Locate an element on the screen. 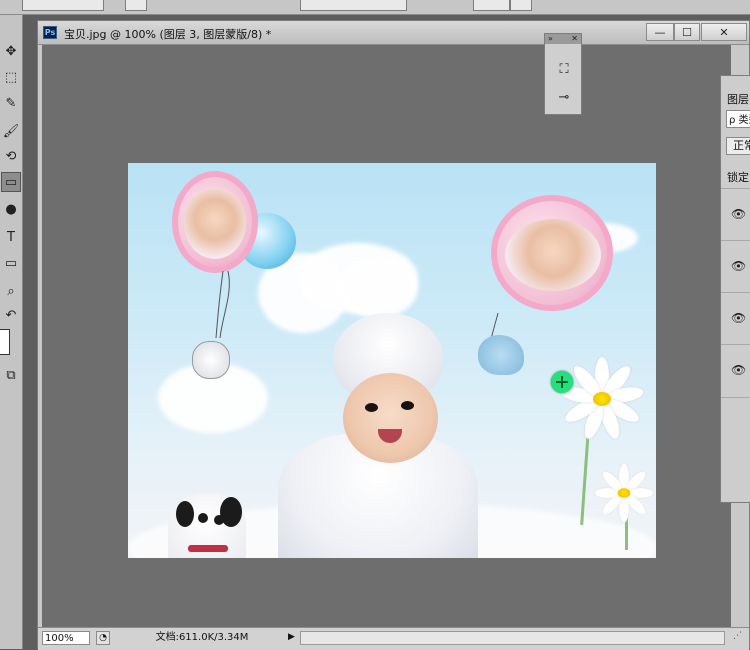 The width and height of the screenshot is (750, 650). maximize-button: ☐ is located at coordinates (687, 32).